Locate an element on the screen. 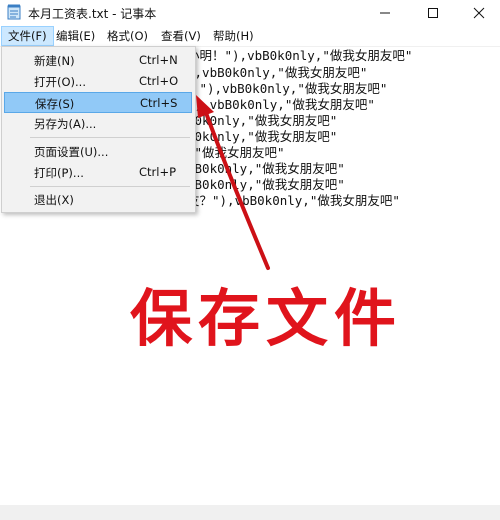 Image resolution: width=500 pixels, height=520 pixels. menu-item-print: 打印(P)... Ctrl+P is located at coordinates (98, 172).